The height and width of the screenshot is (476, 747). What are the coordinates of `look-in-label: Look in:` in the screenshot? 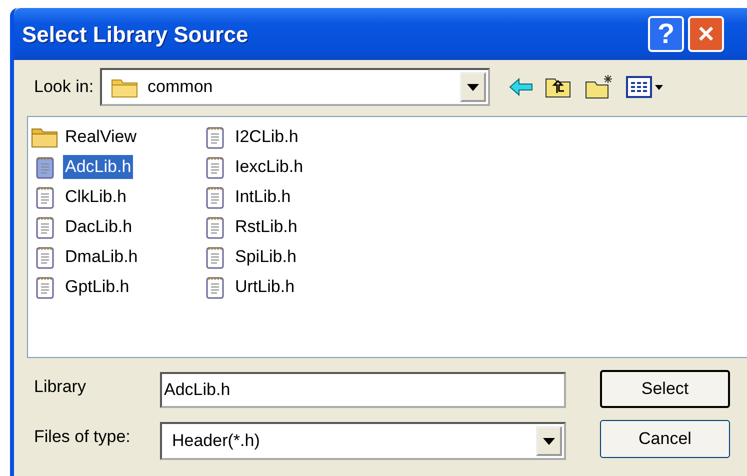 It's located at (64, 87).